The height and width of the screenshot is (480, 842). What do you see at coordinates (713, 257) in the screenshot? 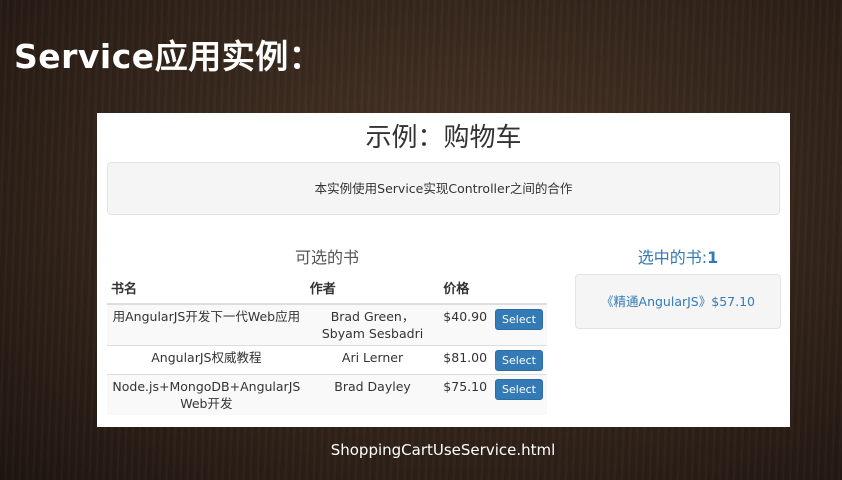
I see `selected-books-count: 1` at bounding box center [713, 257].